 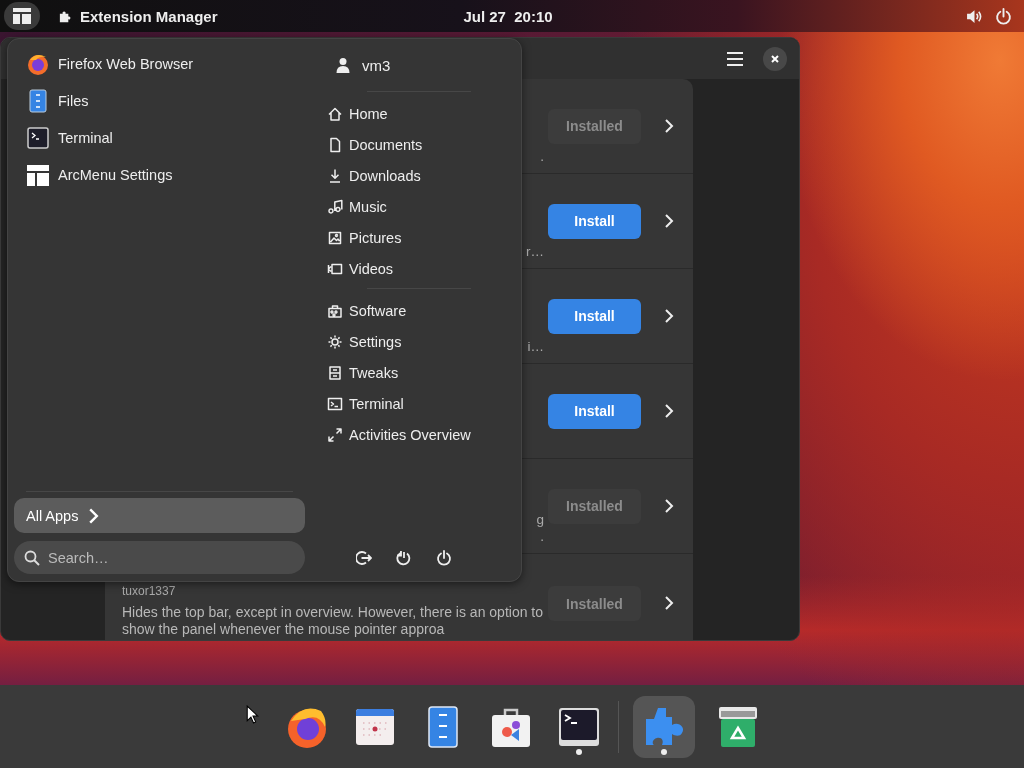 I want to click on place-item: Documents, so click(x=414, y=144).